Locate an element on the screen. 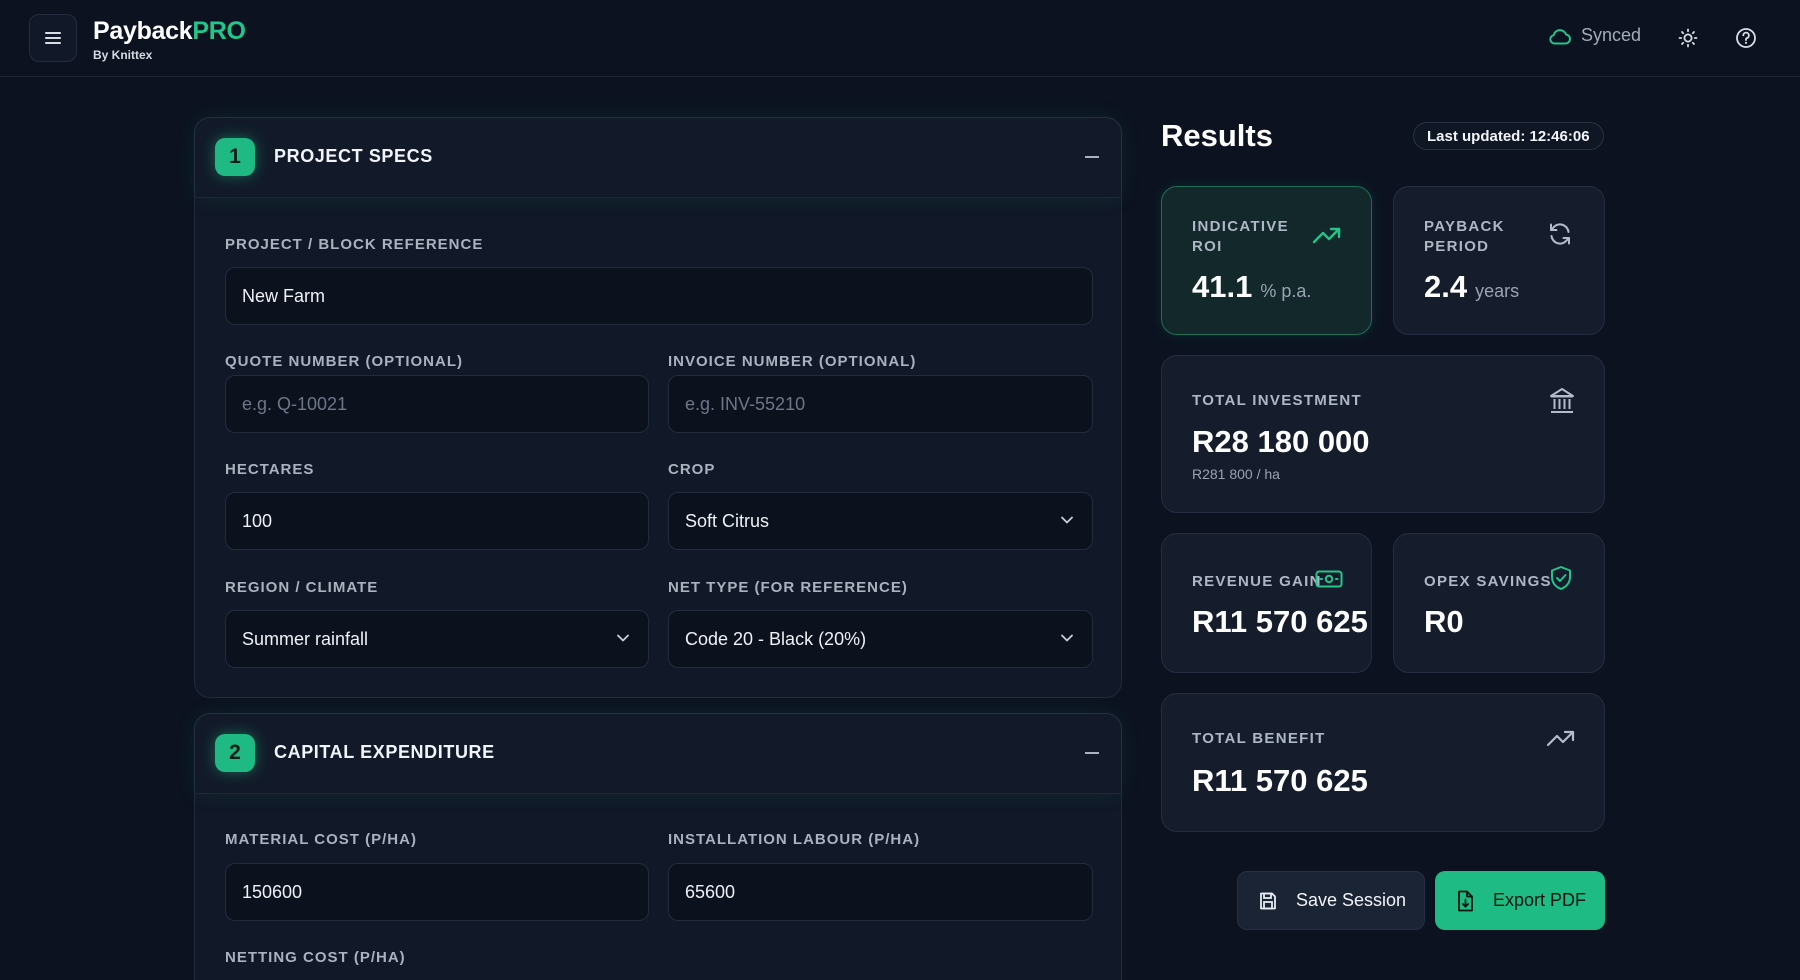 The height and width of the screenshot is (980, 1800). net-type-select: Code 20 - Black (20%) is located at coordinates (880, 639).